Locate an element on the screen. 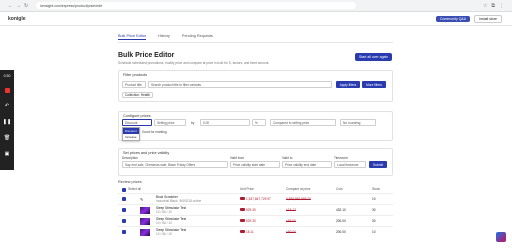  recording-toolbar: 0:30 ↶ ❚❚ 🗑 ▣ is located at coordinates (7, 120).